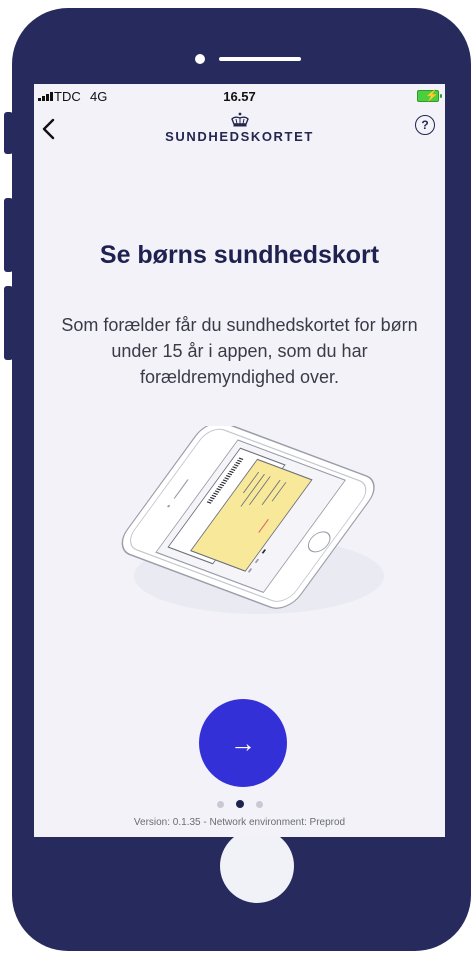 The width and height of the screenshot is (471, 953). I want to click on app-logo: SUNDHEDSKORTET, so click(239, 128).